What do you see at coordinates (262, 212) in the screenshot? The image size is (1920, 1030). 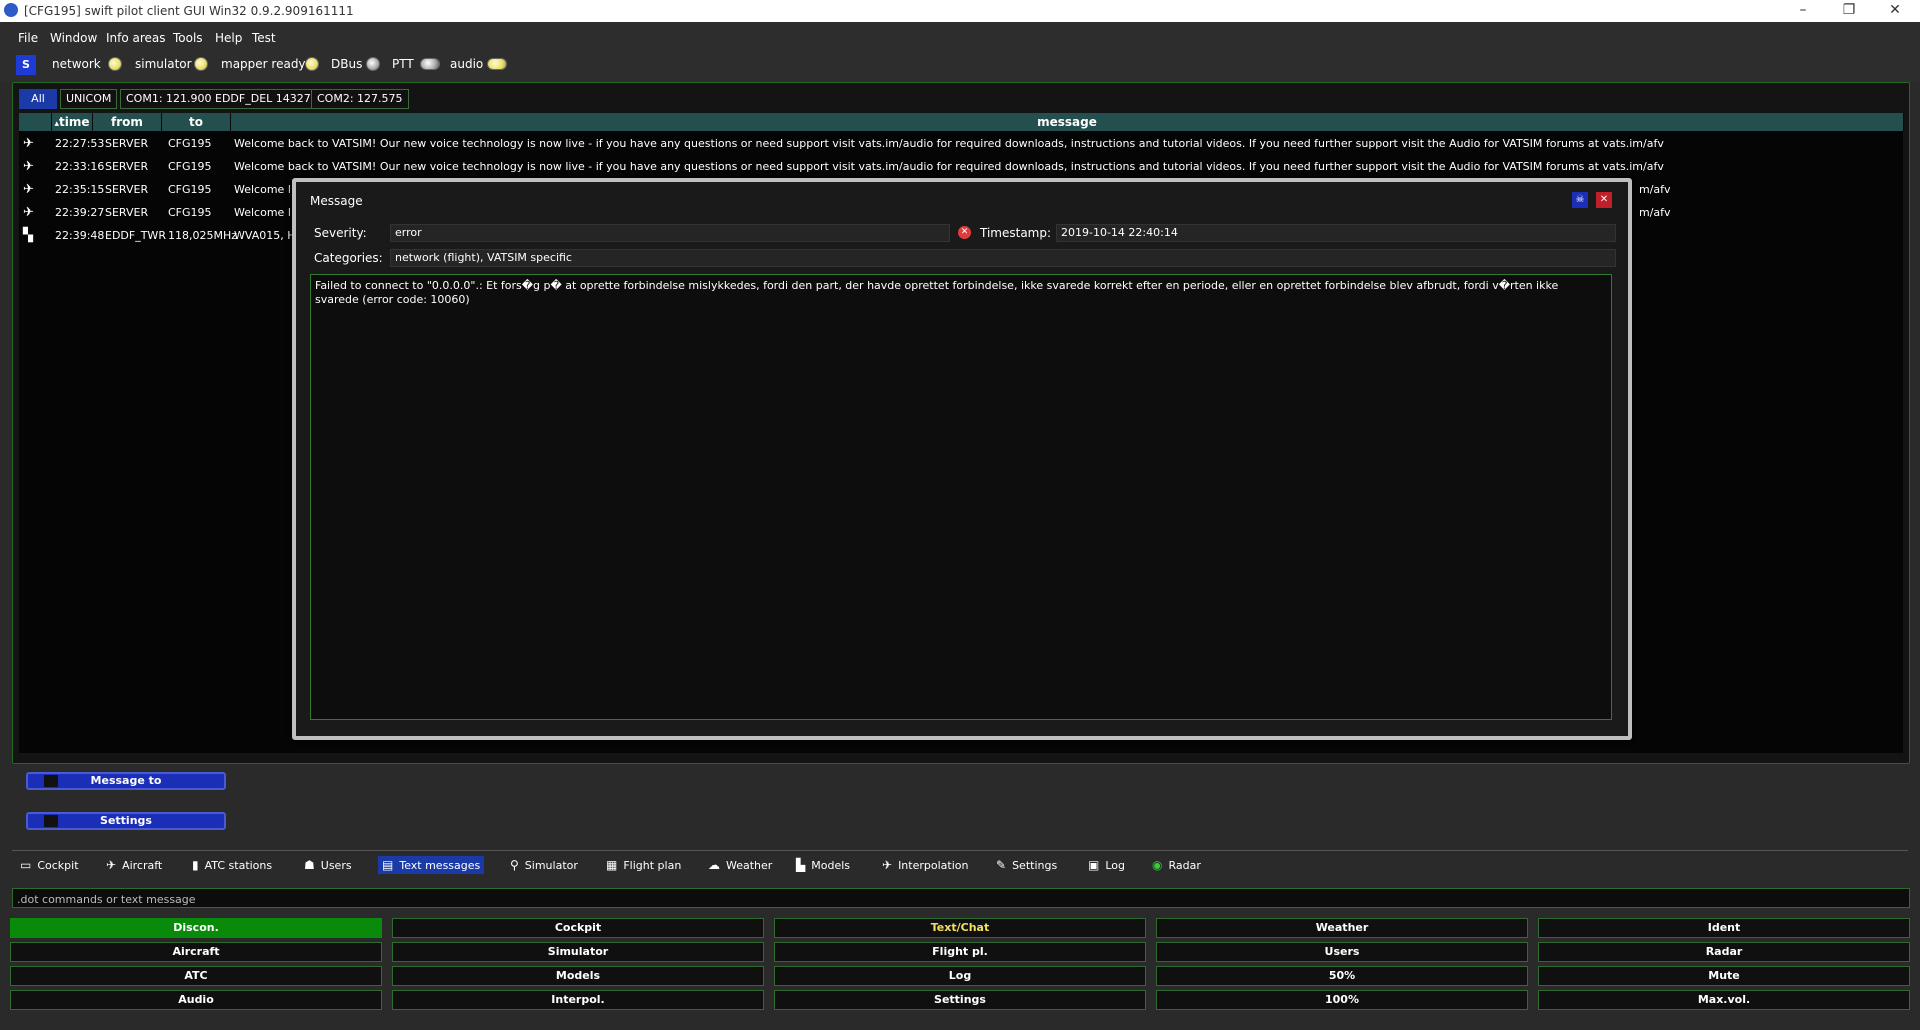 I see `row-message: Welcome l` at bounding box center [262, 212].